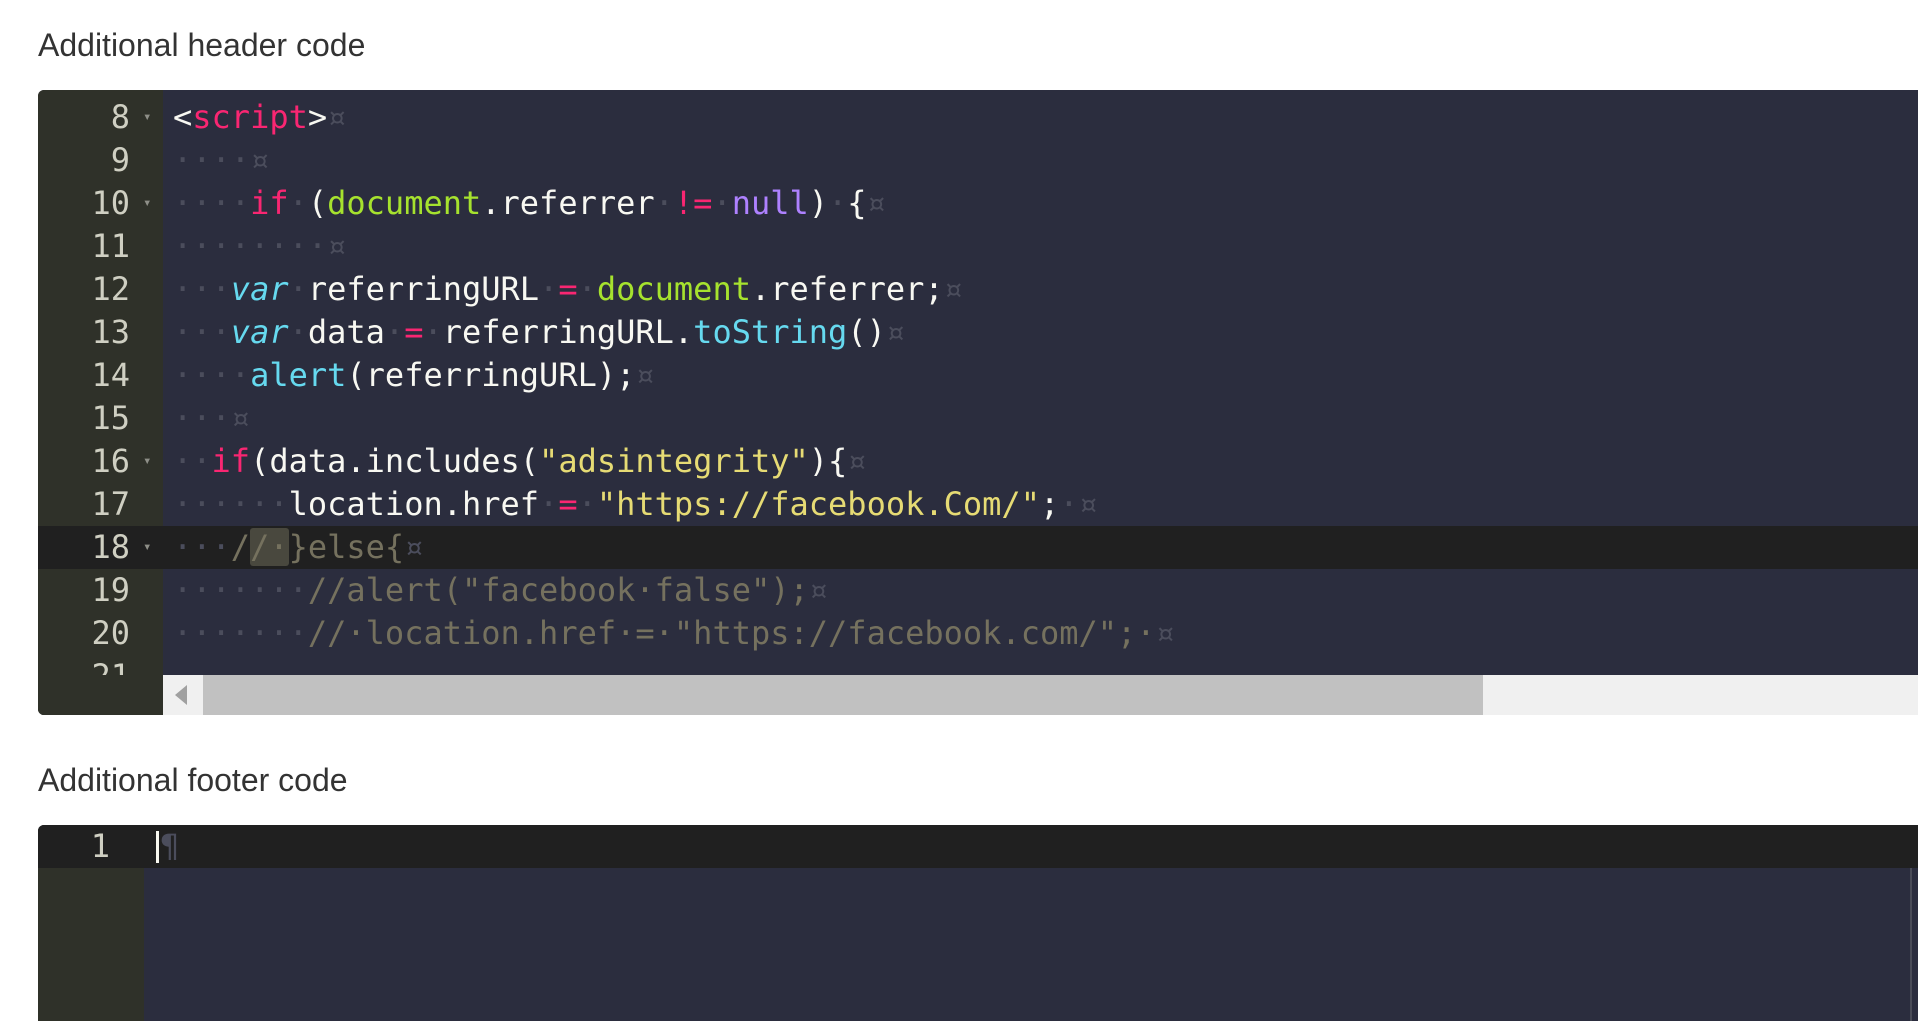  I want to click on horizontal-scrollbar, so click(1040, 695).